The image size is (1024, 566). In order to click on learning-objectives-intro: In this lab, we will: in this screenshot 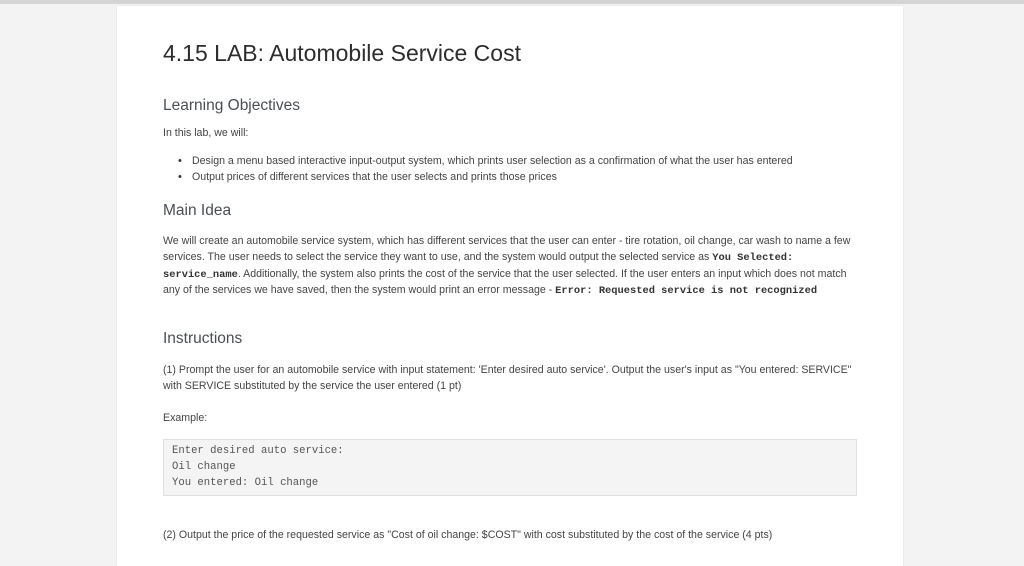, I will do `click(206, 133)`.